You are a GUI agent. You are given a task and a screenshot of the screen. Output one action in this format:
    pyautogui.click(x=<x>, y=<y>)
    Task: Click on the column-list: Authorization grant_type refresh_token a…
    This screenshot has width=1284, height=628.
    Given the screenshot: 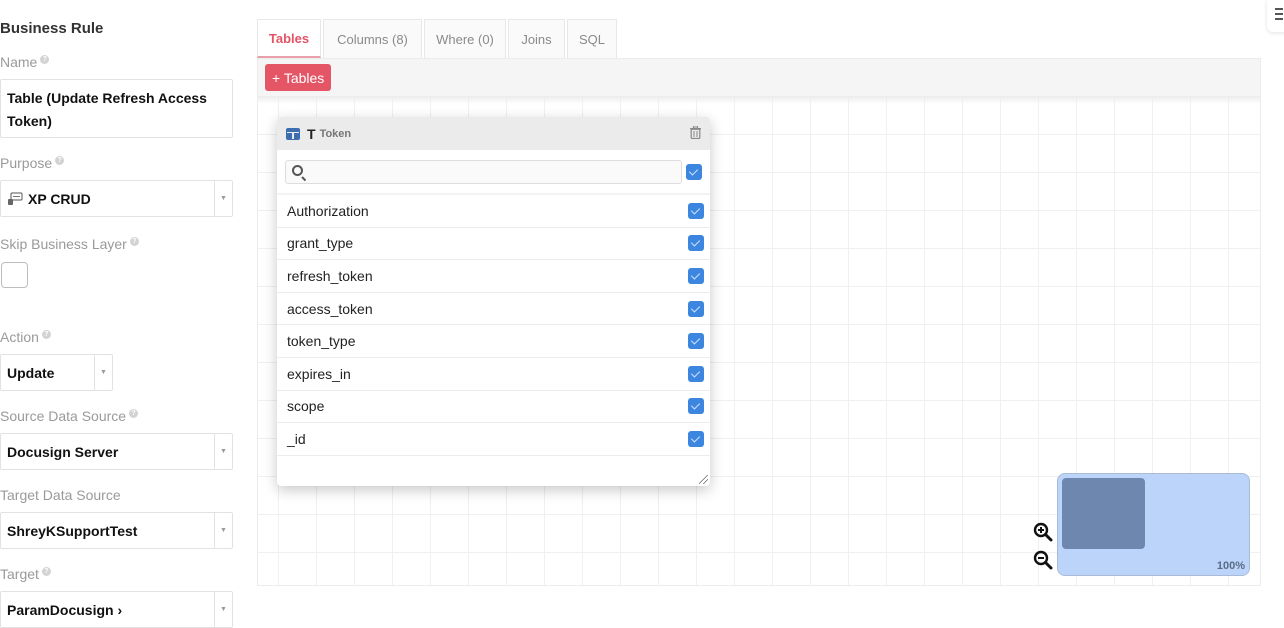 What is the action you would take?
    pyautogui.click(x=493, y=325)
    